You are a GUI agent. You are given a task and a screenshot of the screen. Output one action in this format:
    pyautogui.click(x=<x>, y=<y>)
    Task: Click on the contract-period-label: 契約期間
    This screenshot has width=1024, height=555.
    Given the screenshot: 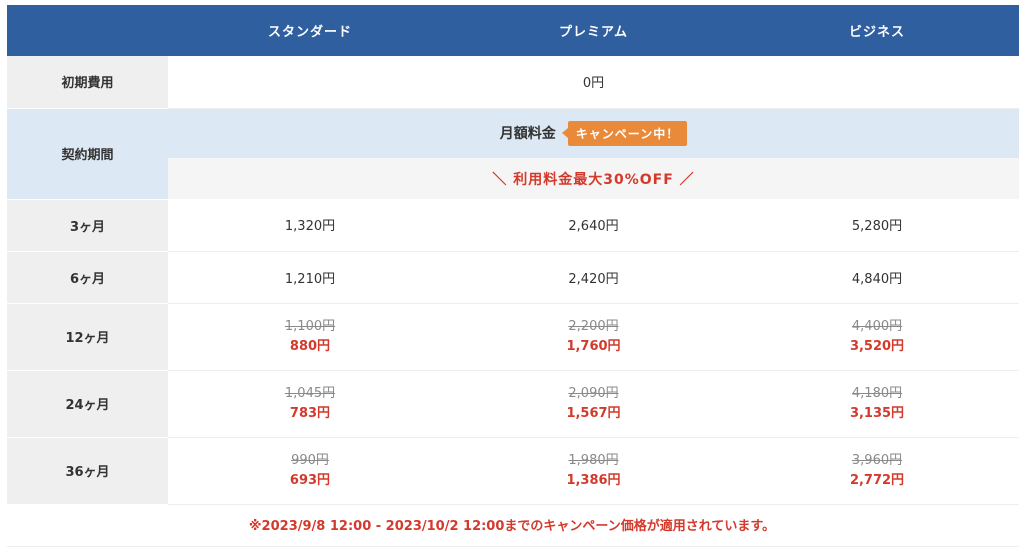 What is the action you would take?
    pyautogui.click(x=87, y=154)
    